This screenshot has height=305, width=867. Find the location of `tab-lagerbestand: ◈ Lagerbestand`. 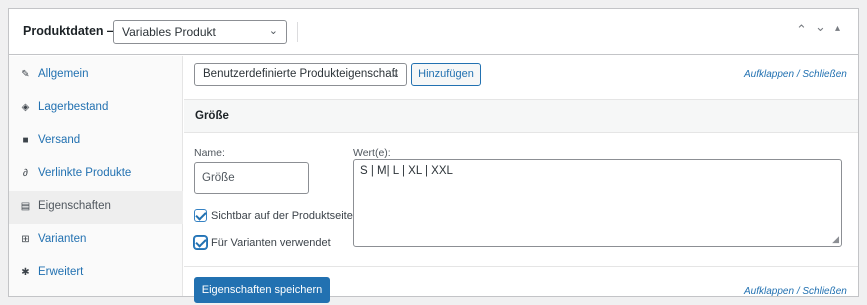

tab-lagerbestand: ◈ Lagerbestand is located at coordinates (96, 108).